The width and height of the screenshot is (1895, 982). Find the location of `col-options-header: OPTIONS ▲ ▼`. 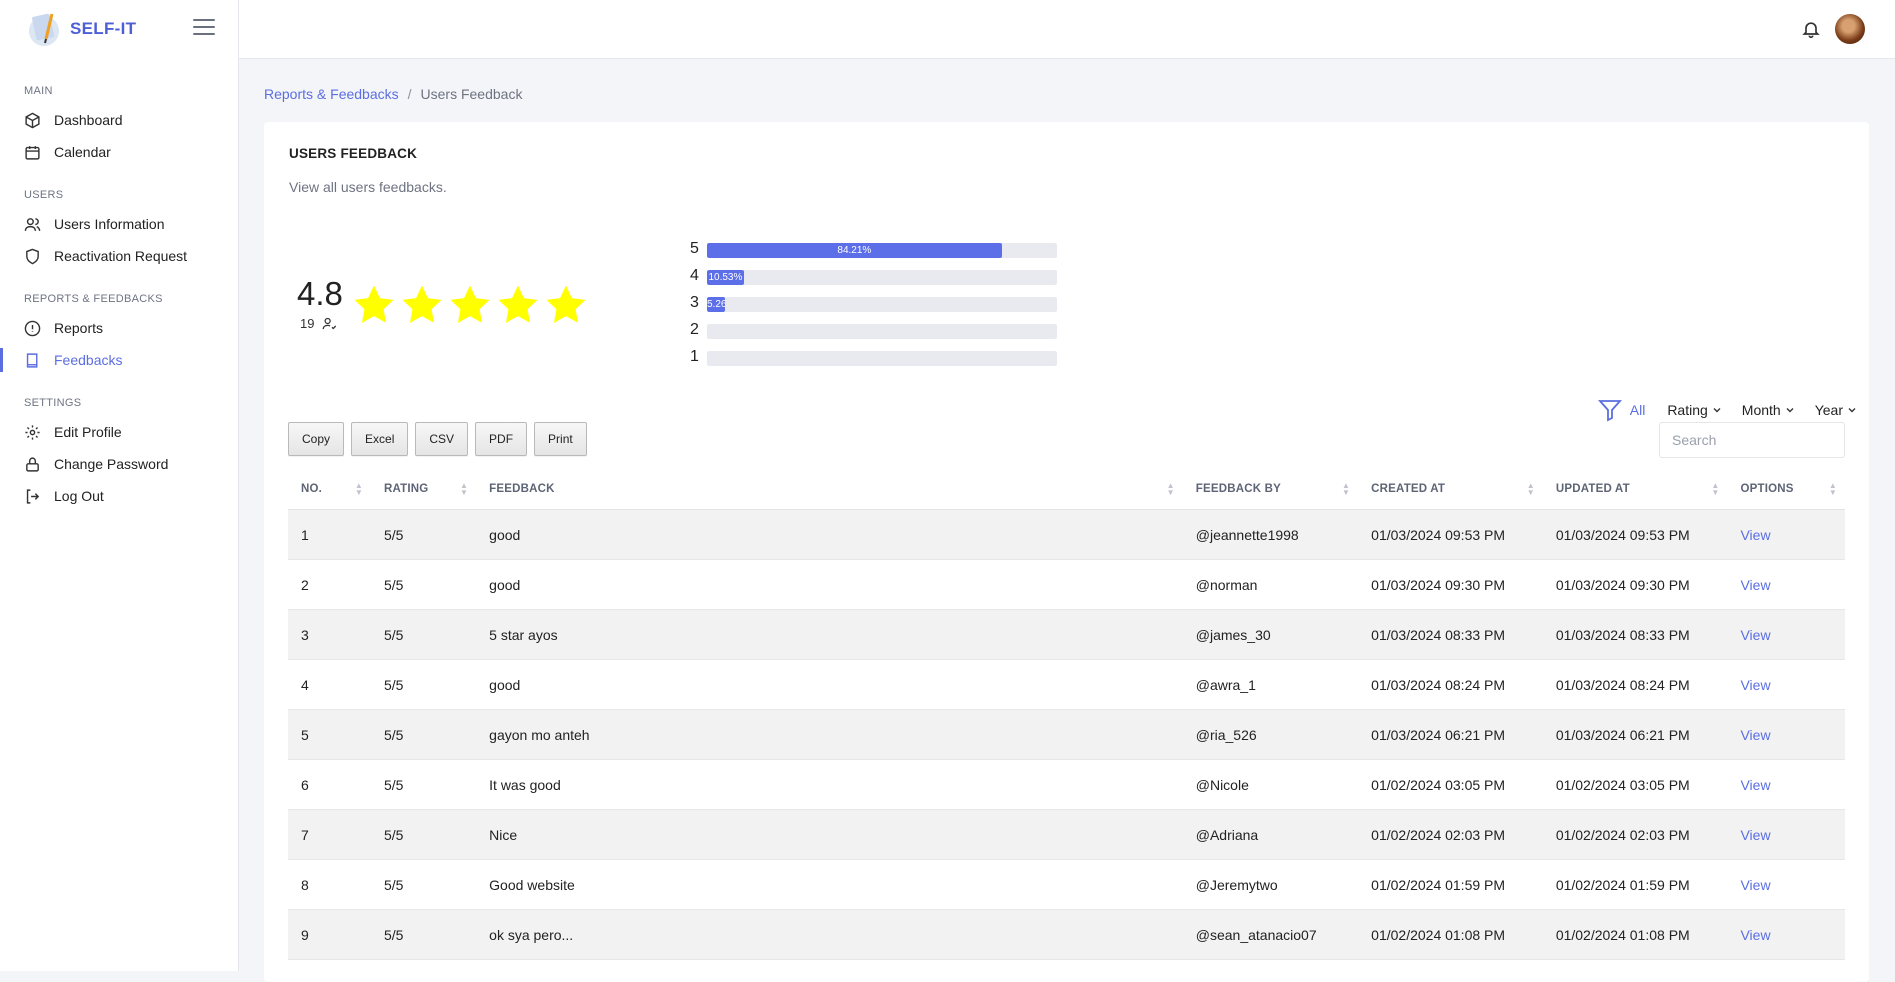

col-options-header: OPTIONS ▲ ▼ is located at coordinates (1786, 489).